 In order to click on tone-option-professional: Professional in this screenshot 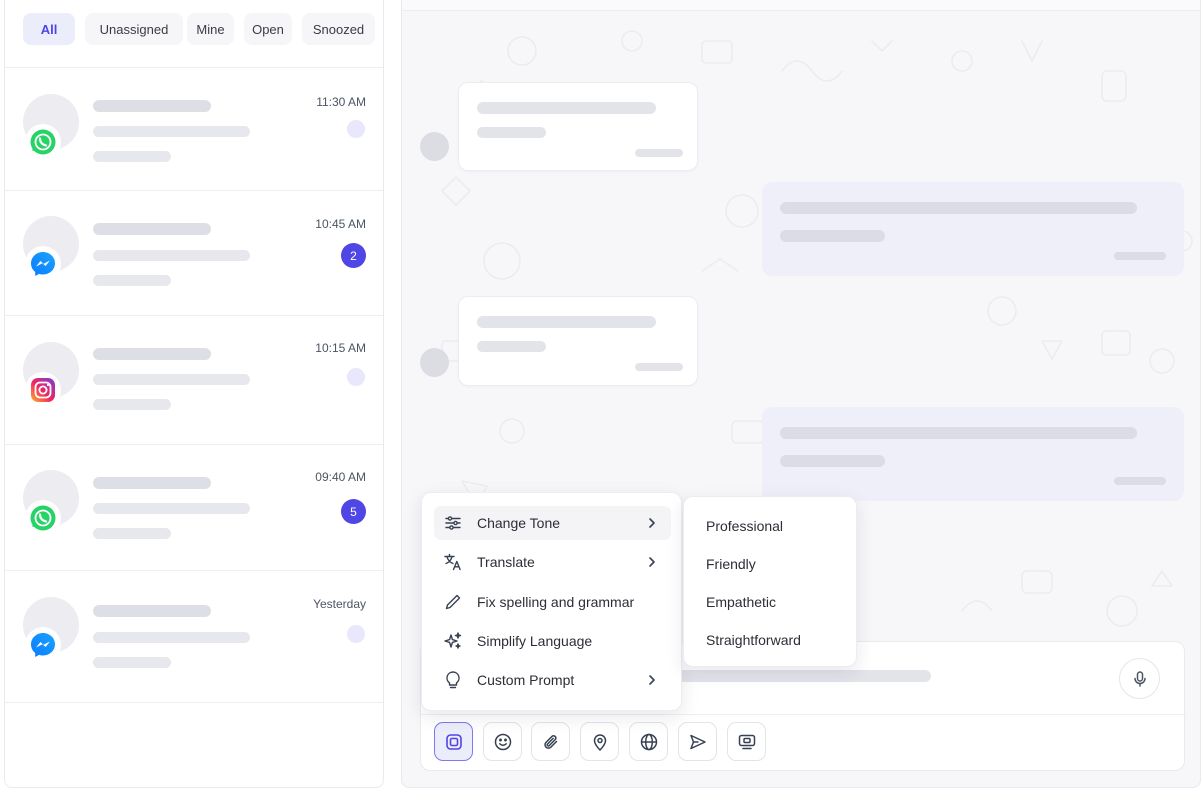, I will do `click(744, 526)`.